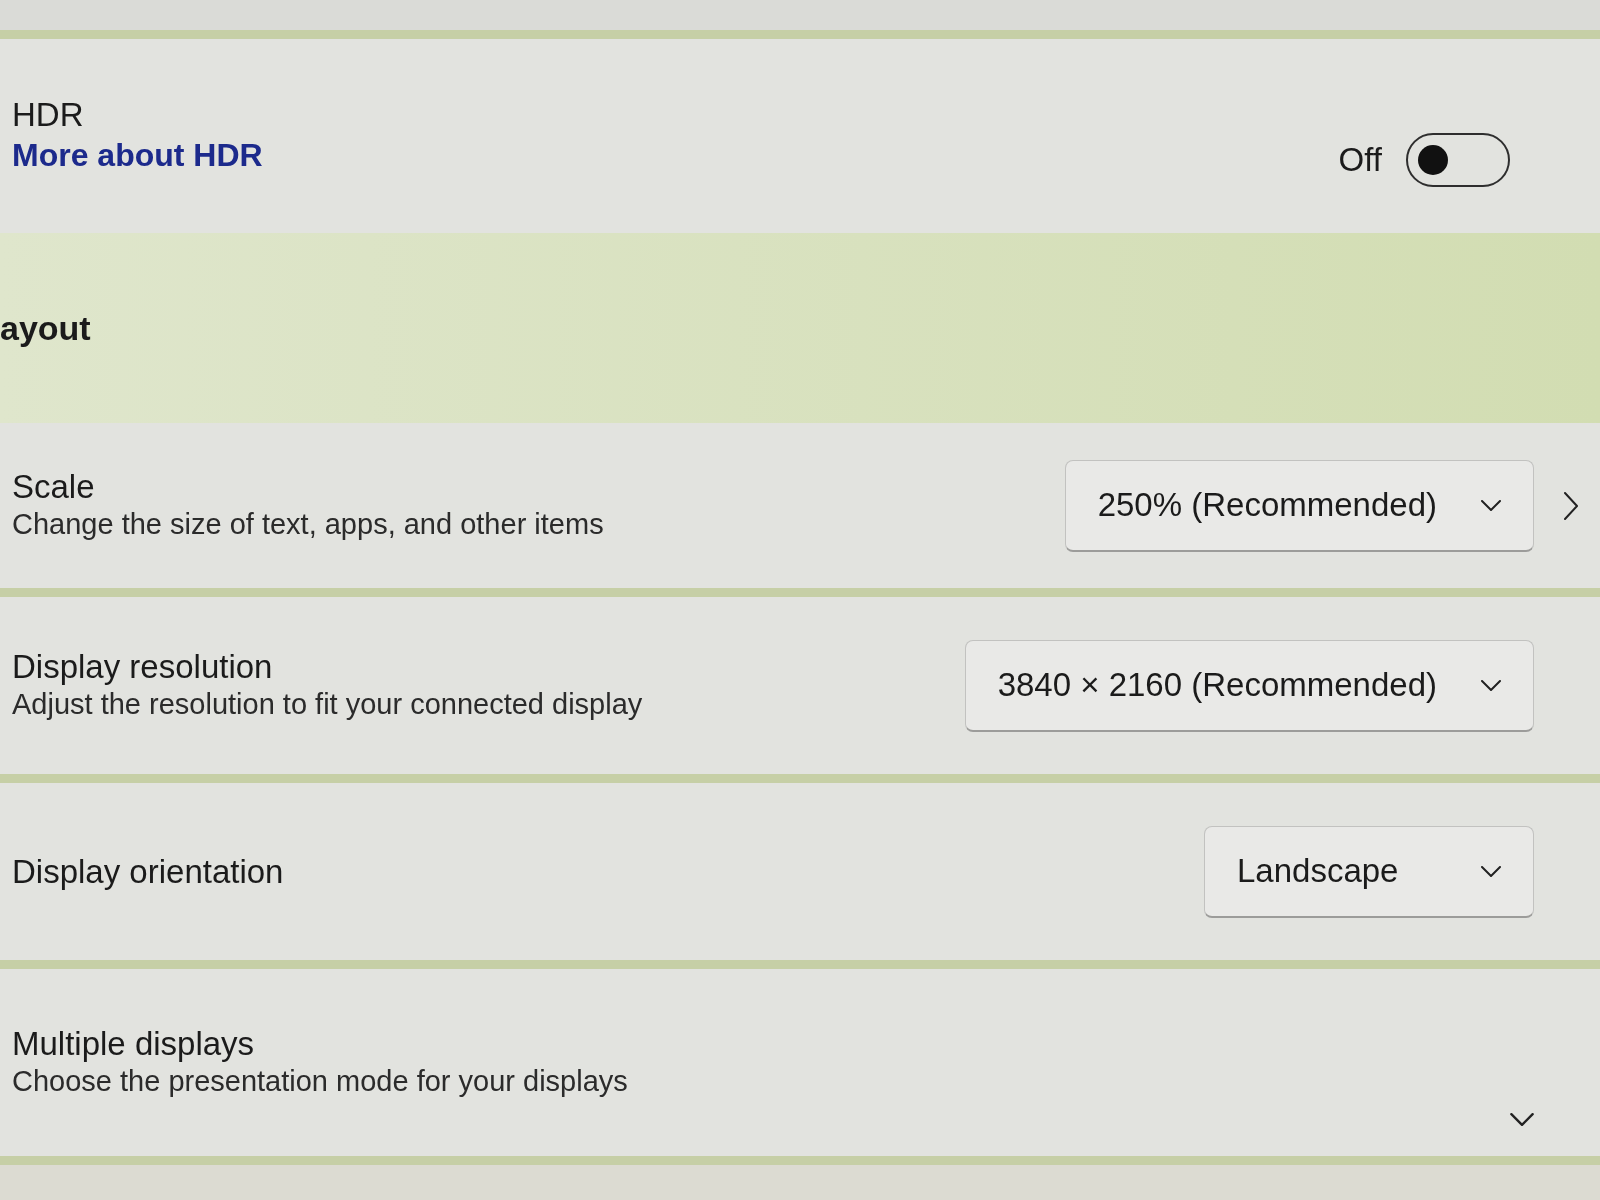 This screenshot has height=1200, width=1600. What do you see at coordinates (45, 328) in the screenshot?
I see `section-heading: ayout` at bounding box center [45, 328].